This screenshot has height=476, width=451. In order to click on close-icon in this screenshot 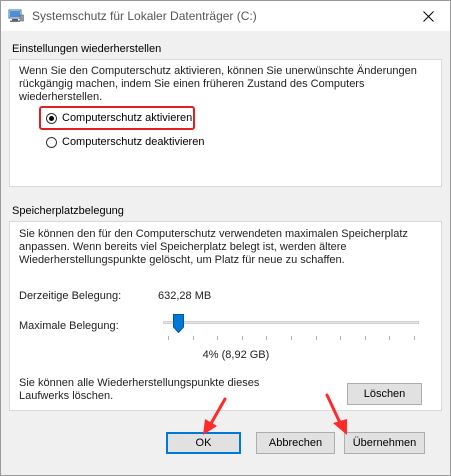, I will do `click(428, 16)`.